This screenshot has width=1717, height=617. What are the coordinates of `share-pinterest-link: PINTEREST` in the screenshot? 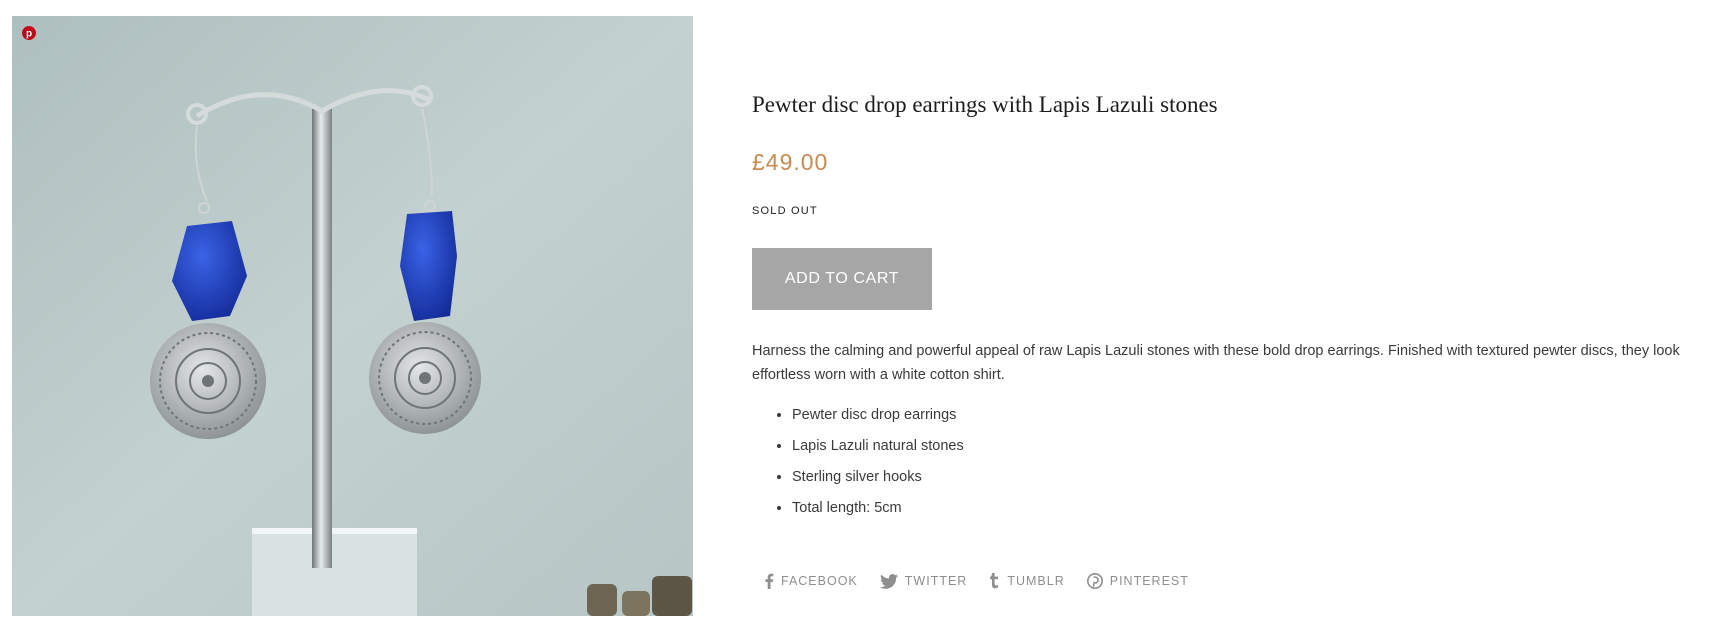 It's located at (1137, 581).